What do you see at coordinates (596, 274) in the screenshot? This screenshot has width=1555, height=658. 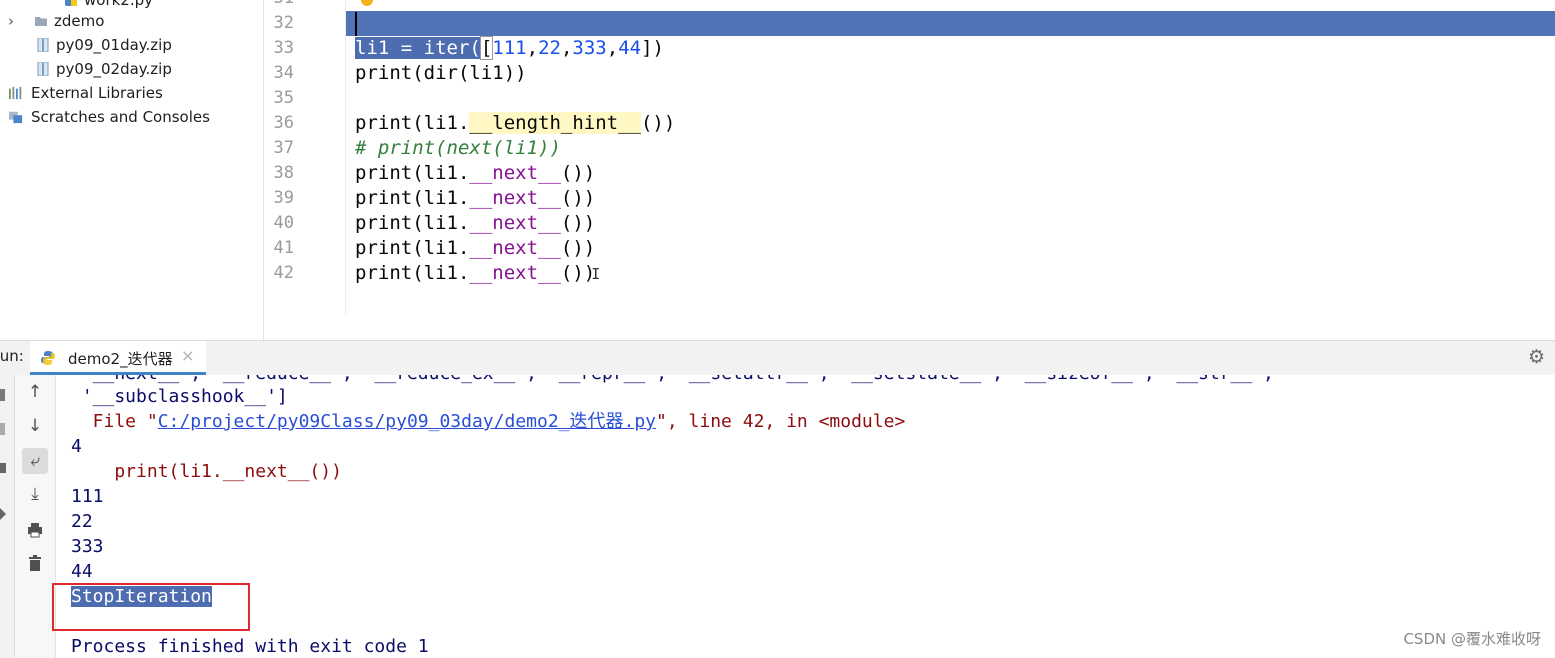 I see `text-cursor-icon: I` at bounding box center [596, 274].